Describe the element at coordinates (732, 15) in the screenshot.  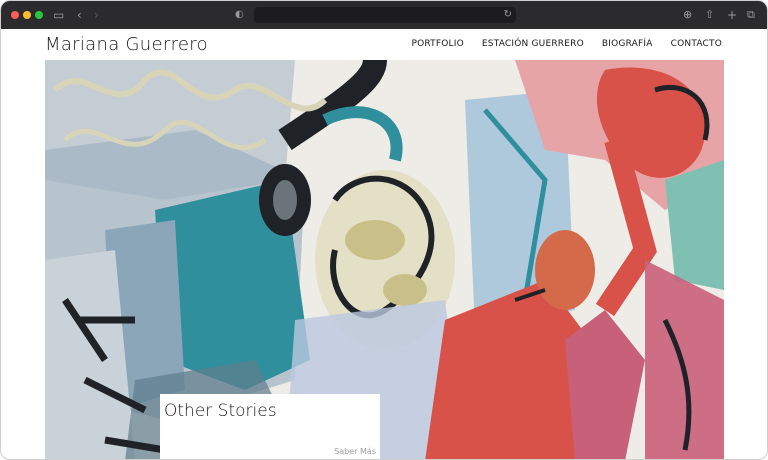
I see `new-tab-icon: +` at that location.